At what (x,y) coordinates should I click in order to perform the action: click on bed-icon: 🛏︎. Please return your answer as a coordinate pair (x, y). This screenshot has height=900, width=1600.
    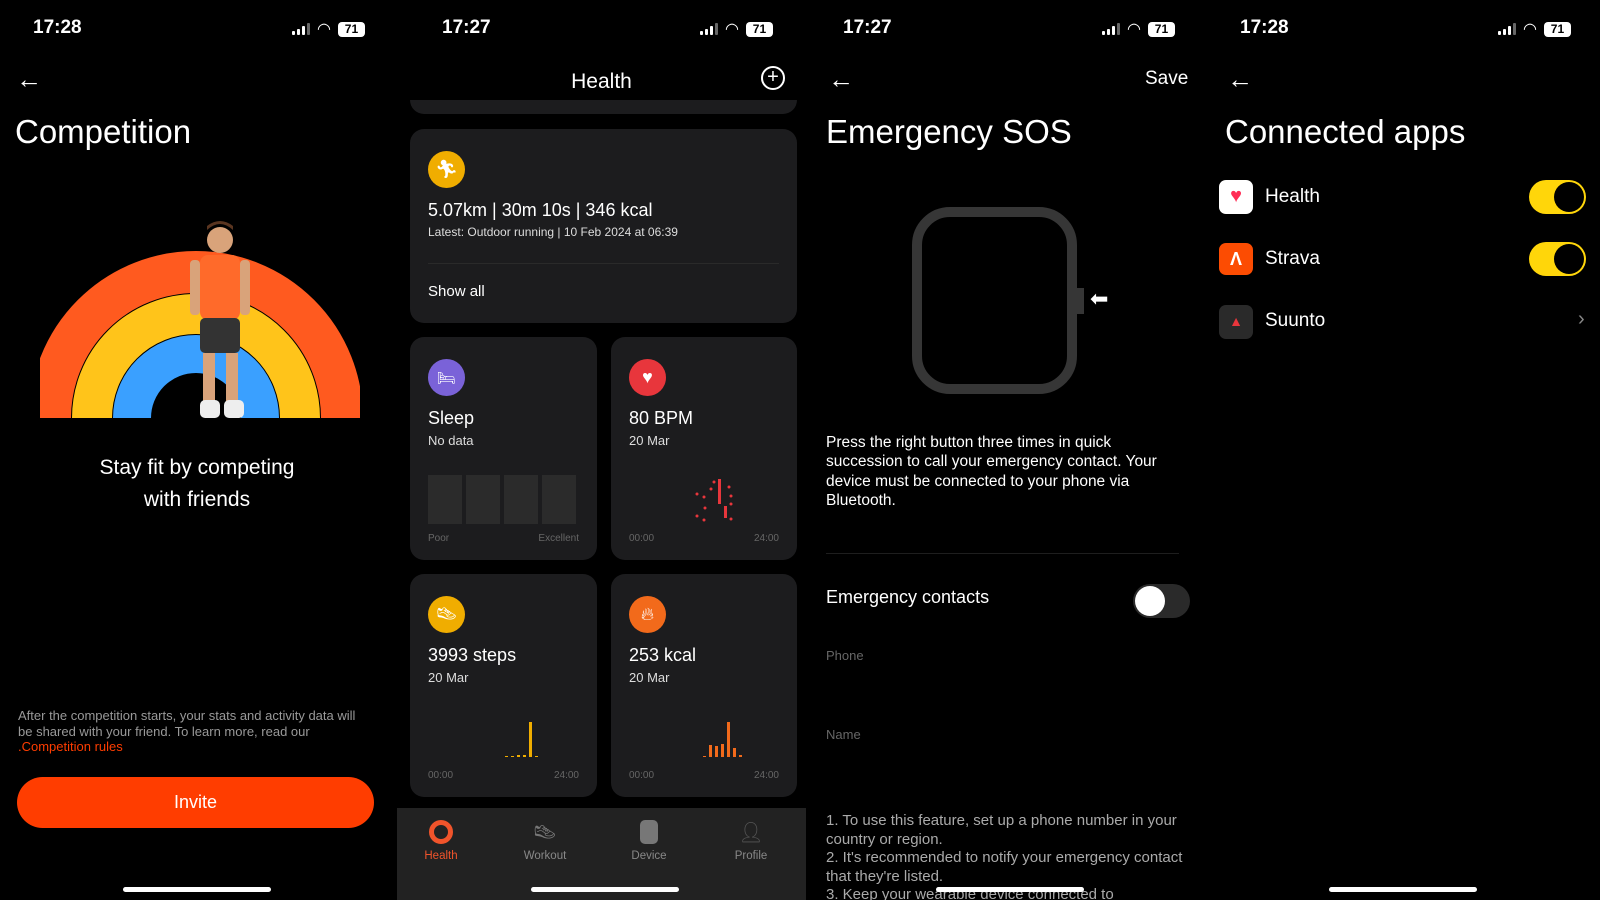
    Looking at the image, I should click on (446, 377).